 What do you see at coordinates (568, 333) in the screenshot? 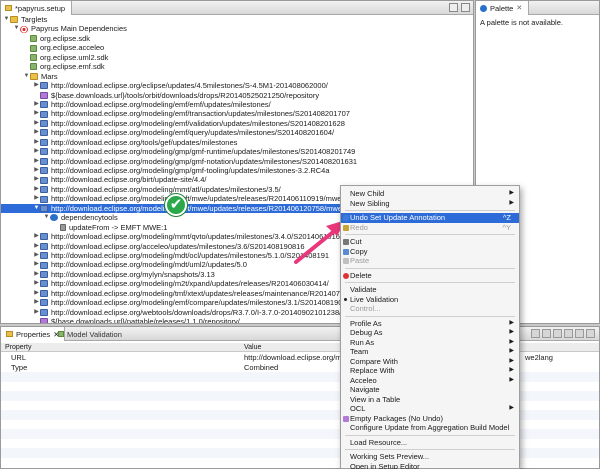
I see `view-menu-icon` at bounding box center [568, 333].